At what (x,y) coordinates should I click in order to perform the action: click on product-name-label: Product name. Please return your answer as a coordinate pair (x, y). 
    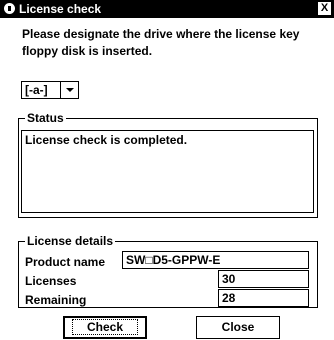
    Looking at the image, I should click on (65, 262).